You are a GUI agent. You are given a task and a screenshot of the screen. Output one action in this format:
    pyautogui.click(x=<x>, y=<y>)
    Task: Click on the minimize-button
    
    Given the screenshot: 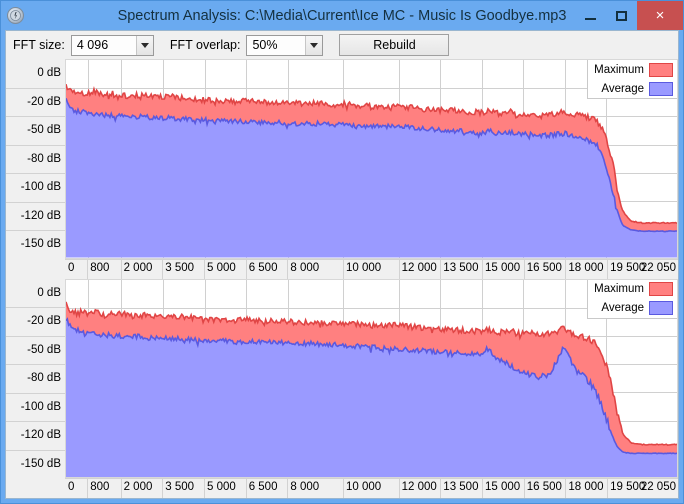 What is the action you would take?
    pyautogui.click(x=590, y=15)
    